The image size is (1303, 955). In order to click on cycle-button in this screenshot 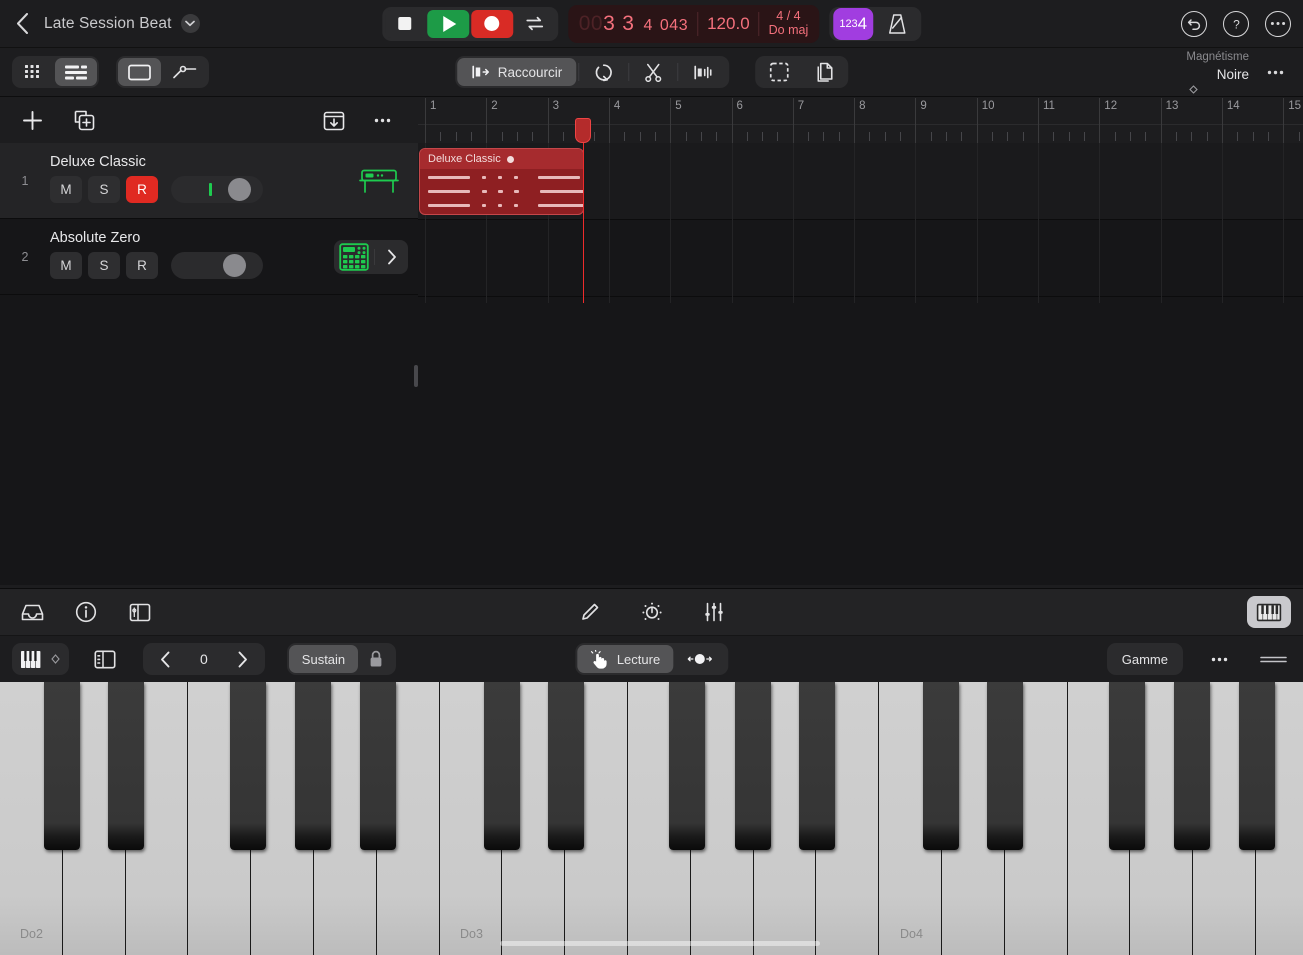, I will do `click(535, 24)`.